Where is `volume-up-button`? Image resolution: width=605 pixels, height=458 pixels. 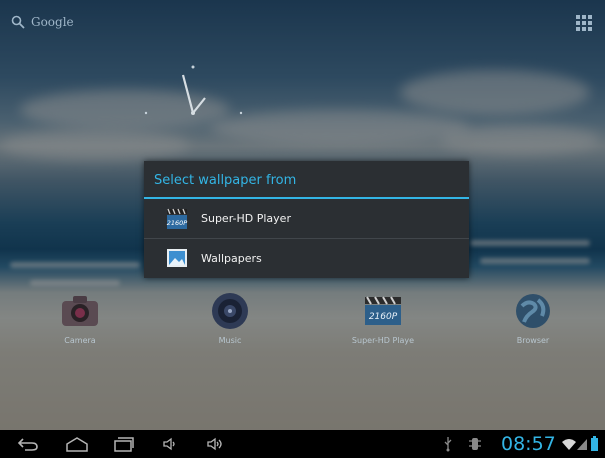
volume-up-button is located at coordinates (216, 444).